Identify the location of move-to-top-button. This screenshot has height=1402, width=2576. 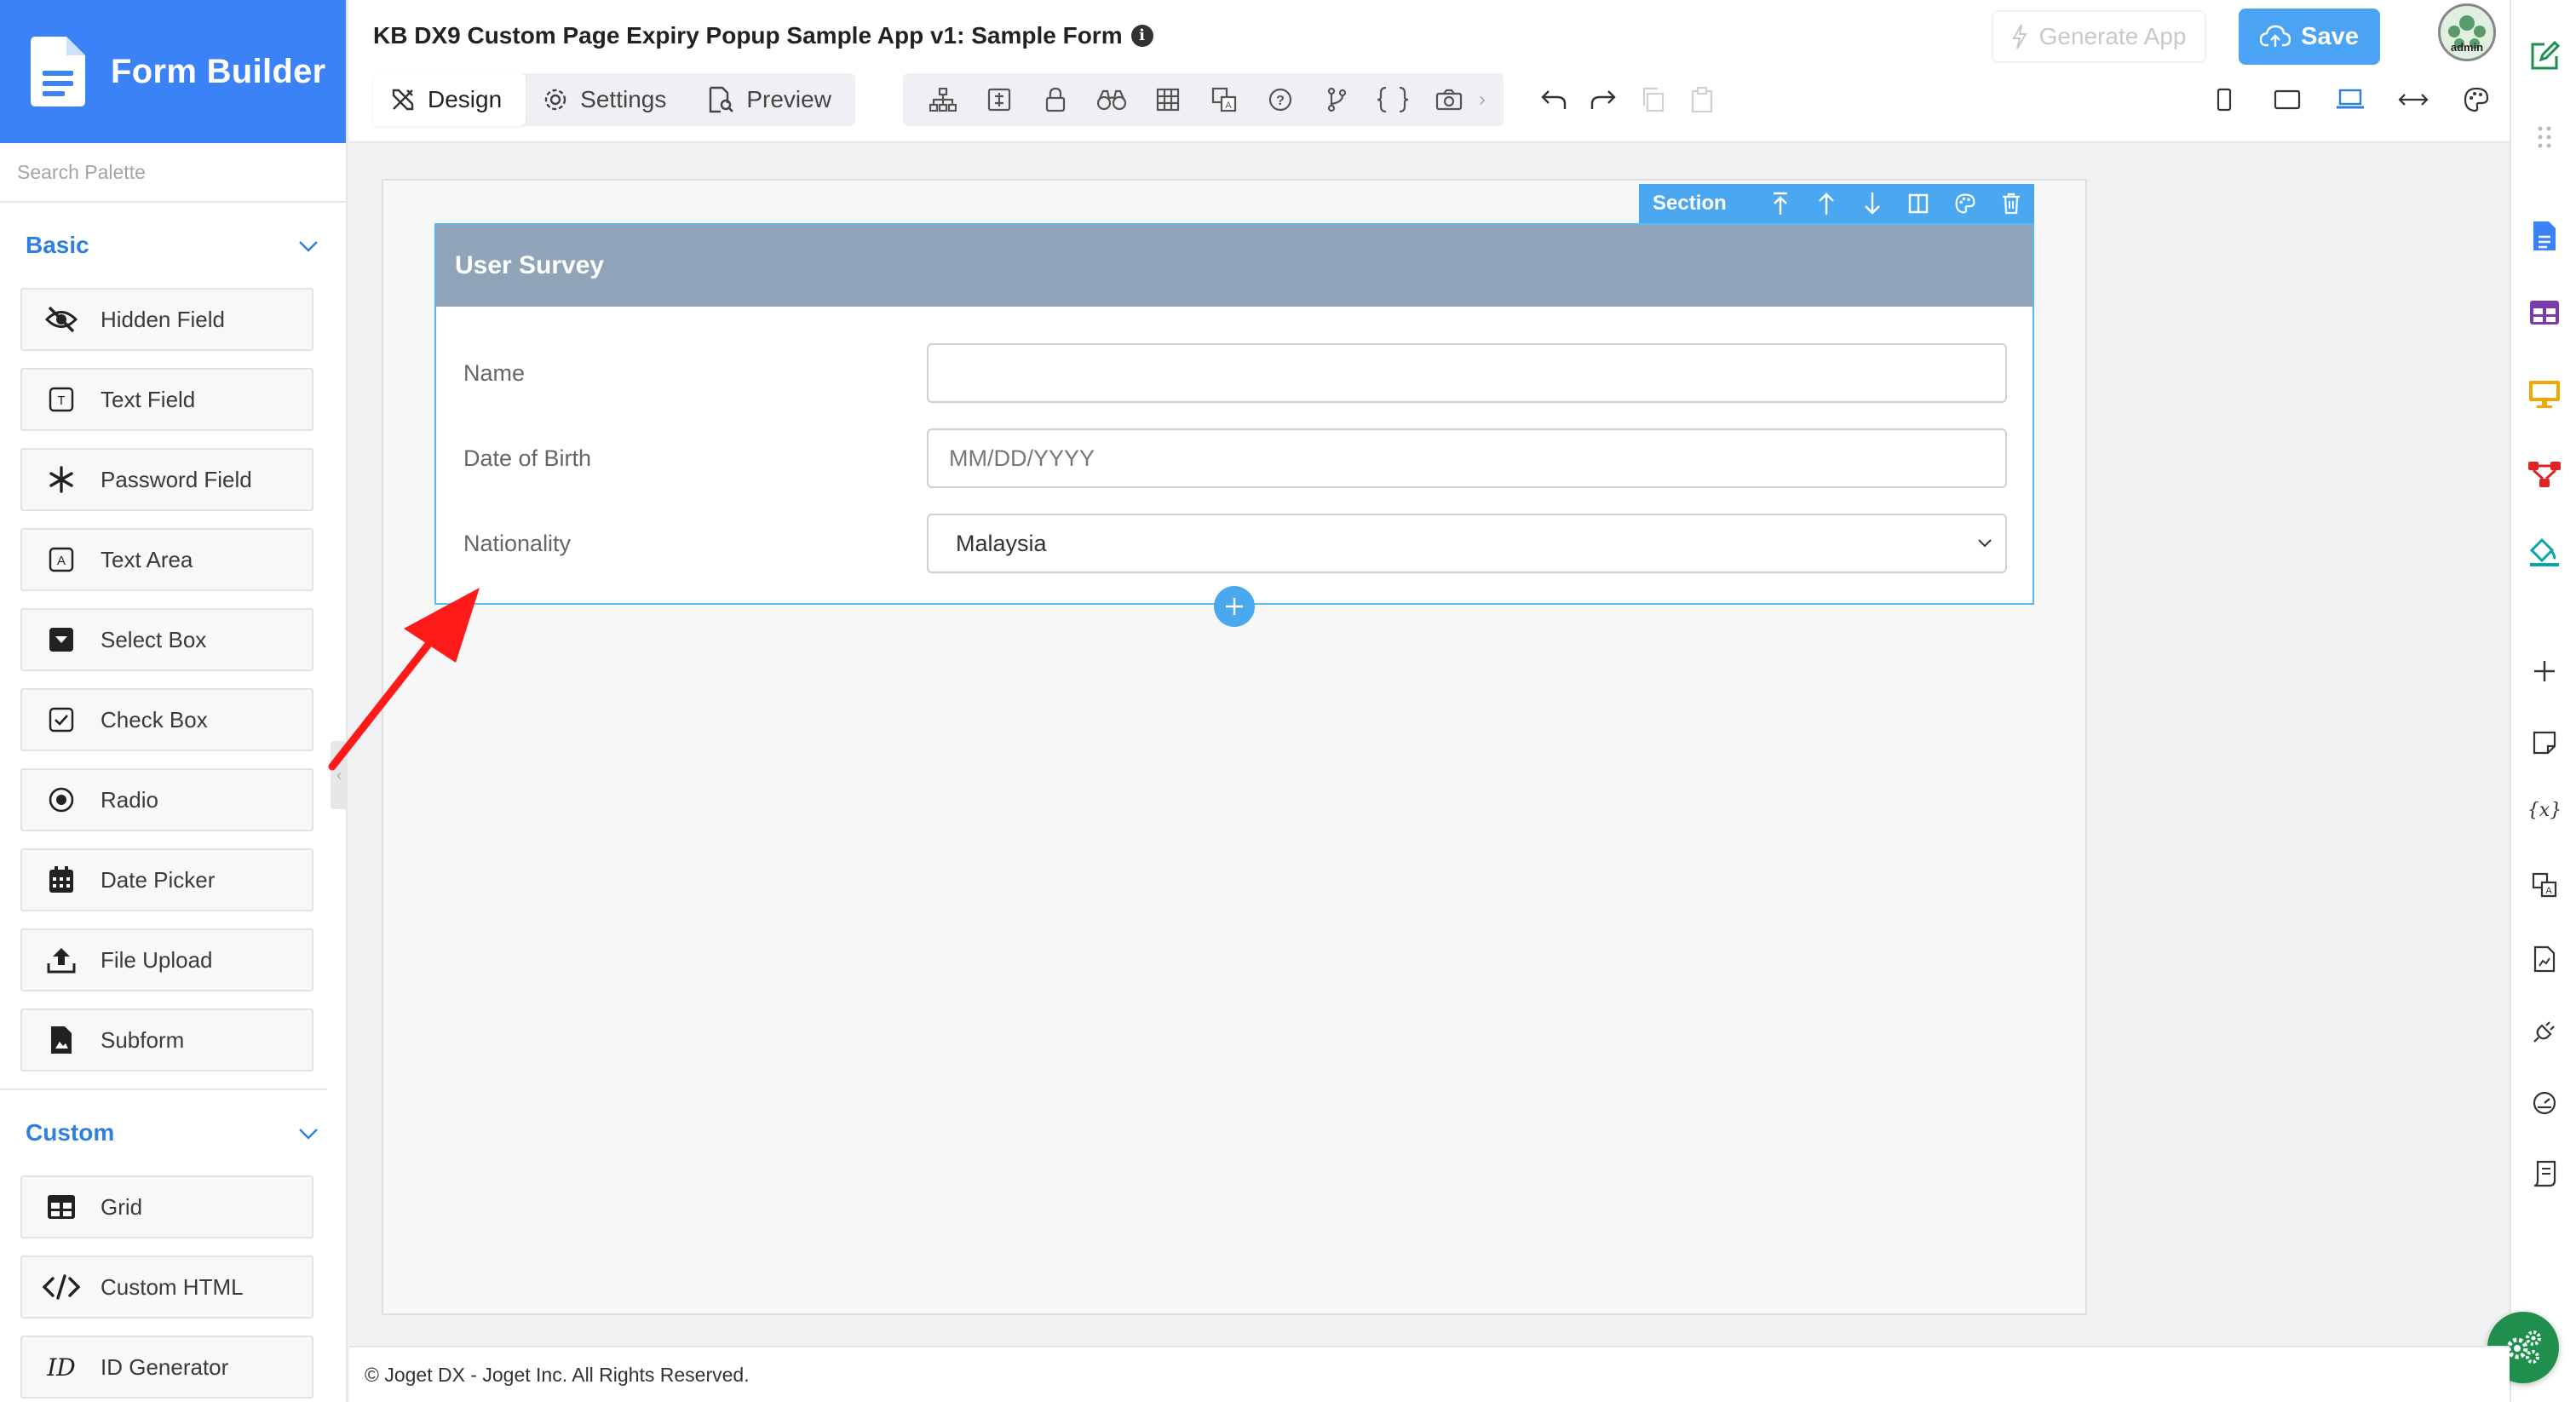
(1780, 203).